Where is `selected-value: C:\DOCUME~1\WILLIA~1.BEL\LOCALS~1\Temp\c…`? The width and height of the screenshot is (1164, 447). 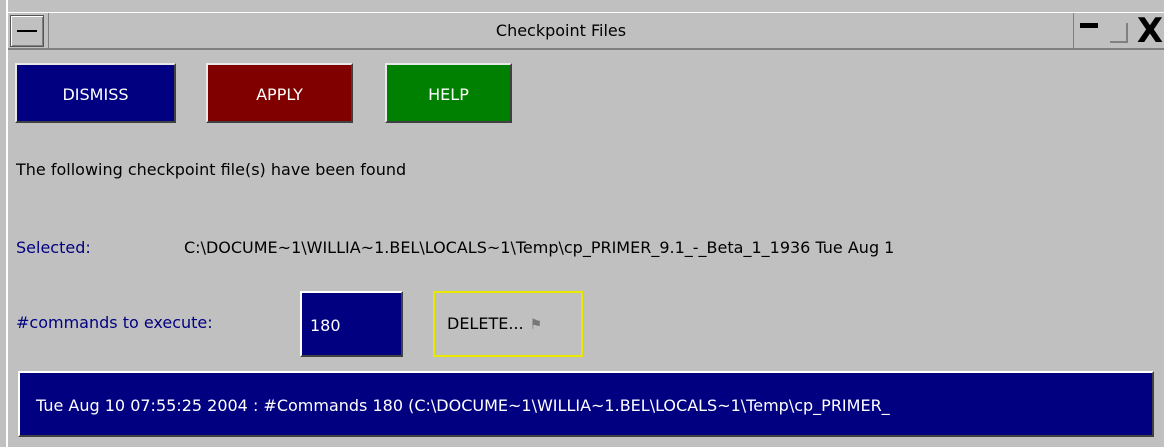
selected-value: C:\DOCUME~1\WILLIA~1.BEL\LOCALS~1\Temp\c… is located at coordinates (539, 247).